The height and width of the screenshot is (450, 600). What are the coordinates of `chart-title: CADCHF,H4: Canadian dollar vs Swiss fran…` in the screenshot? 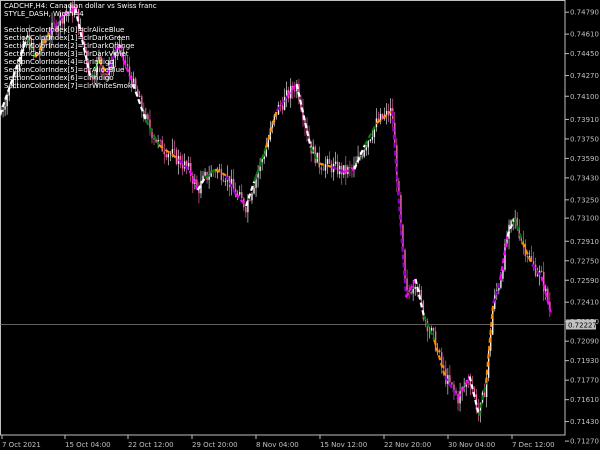 It's located at (80, 6).